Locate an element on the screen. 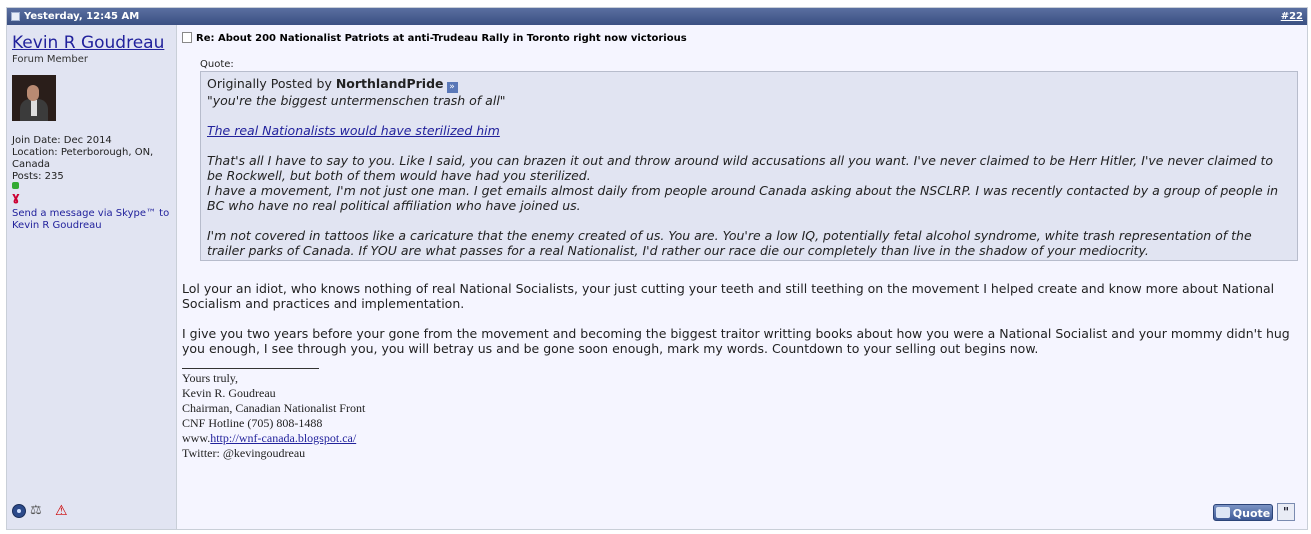 This screenshot has height=534, width=1311. location: Location: Peterborough, ON, is located at coordinates (83, 152).